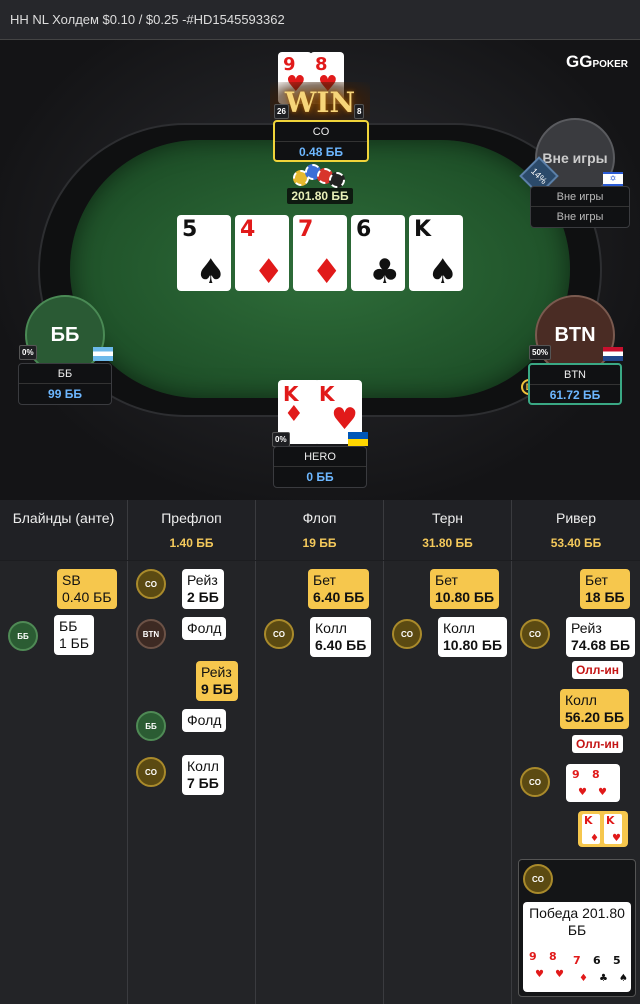 This screenshot has height=1004, width=640. I want to click on hero-bet-bubble: Бет 10.80 ББ, so click(465, 589).